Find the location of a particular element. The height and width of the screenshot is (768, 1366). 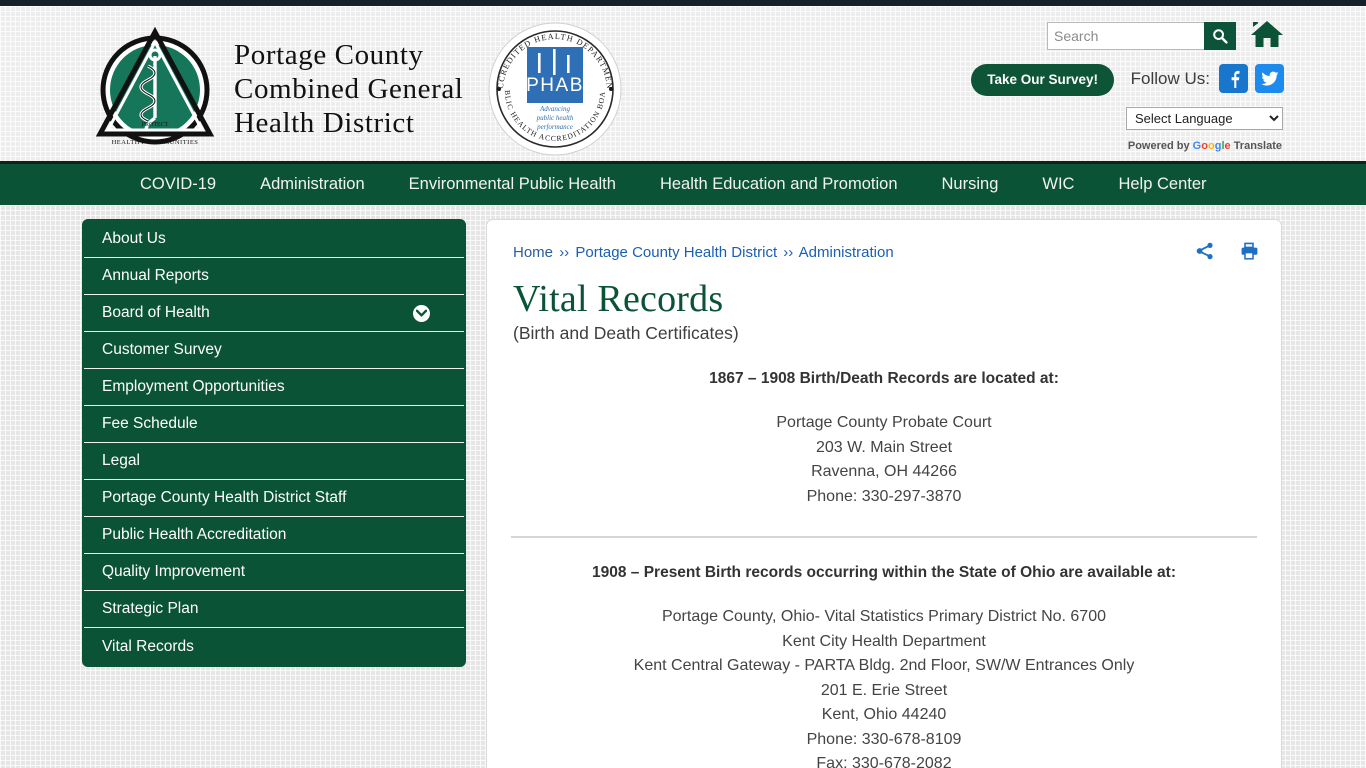

sidebar-item-annual-reports: Annual Reports is located at coordinates (274, 276).